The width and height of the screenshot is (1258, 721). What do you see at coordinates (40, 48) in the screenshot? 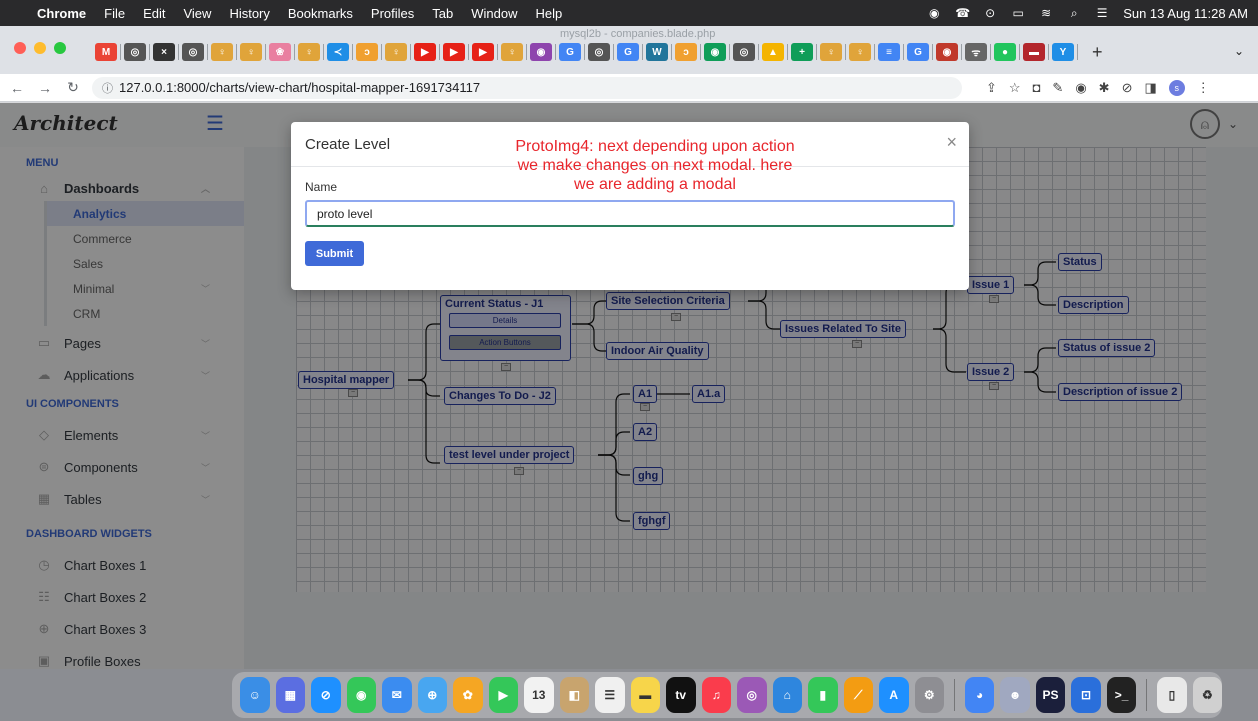
I see `minimize-window-icon` at bounding box center [40, 48].